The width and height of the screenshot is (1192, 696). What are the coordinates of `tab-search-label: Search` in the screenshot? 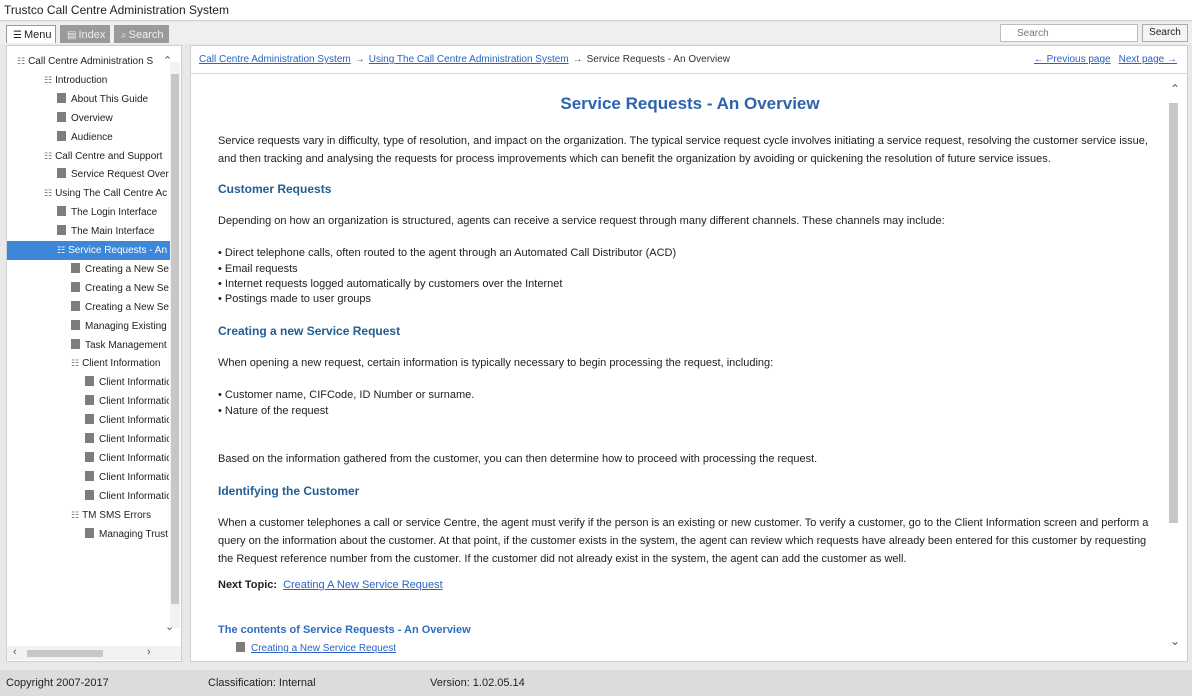 It's located at (146, 35).